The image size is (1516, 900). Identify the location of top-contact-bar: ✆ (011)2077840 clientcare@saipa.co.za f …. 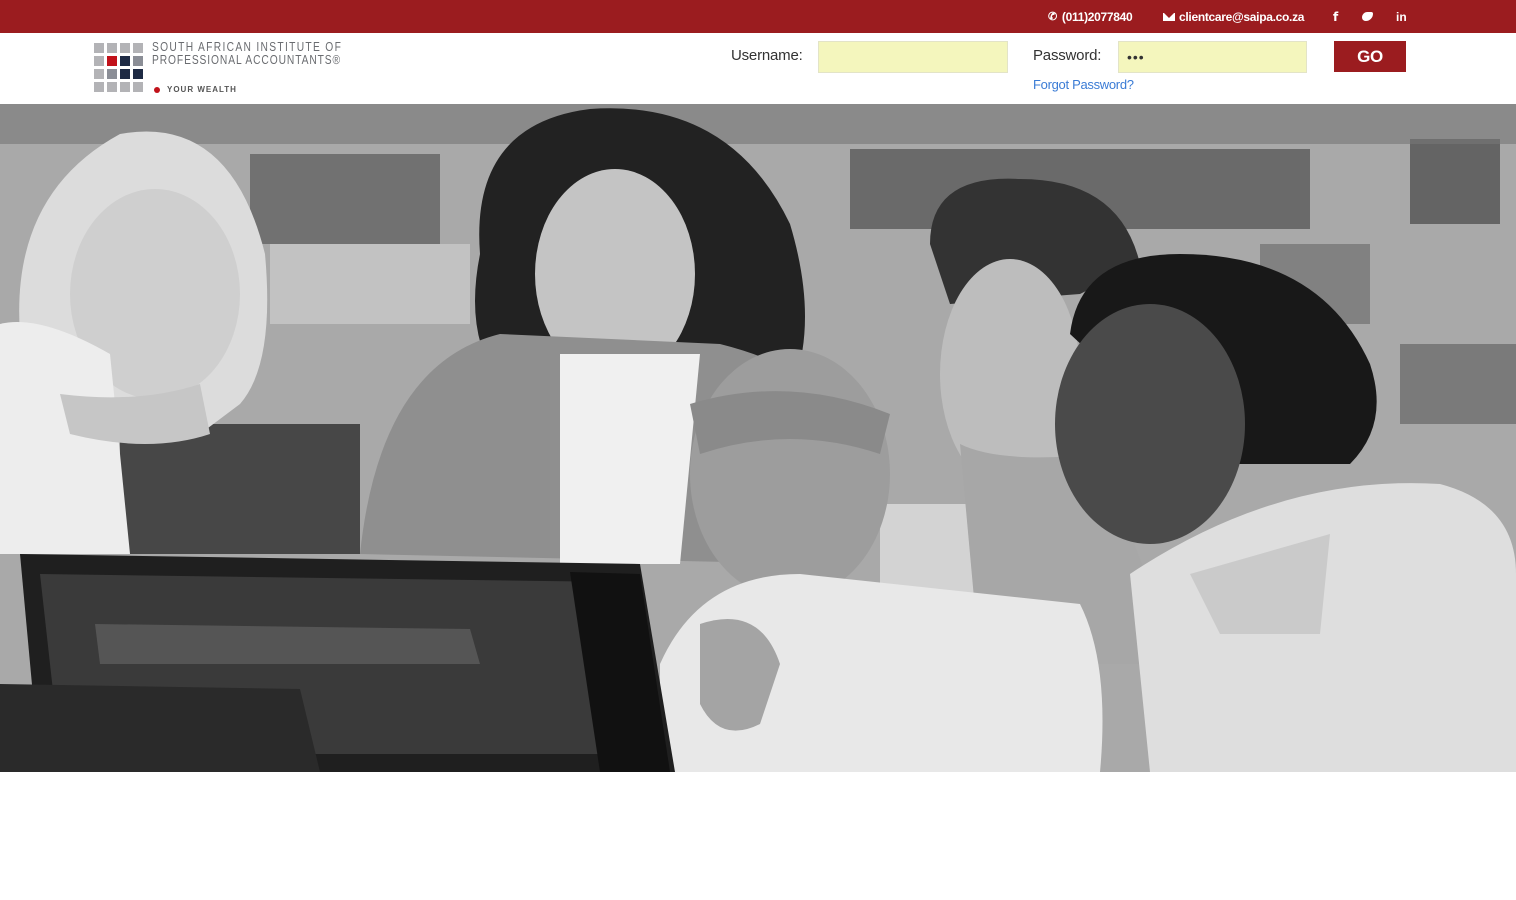
(758, 16).